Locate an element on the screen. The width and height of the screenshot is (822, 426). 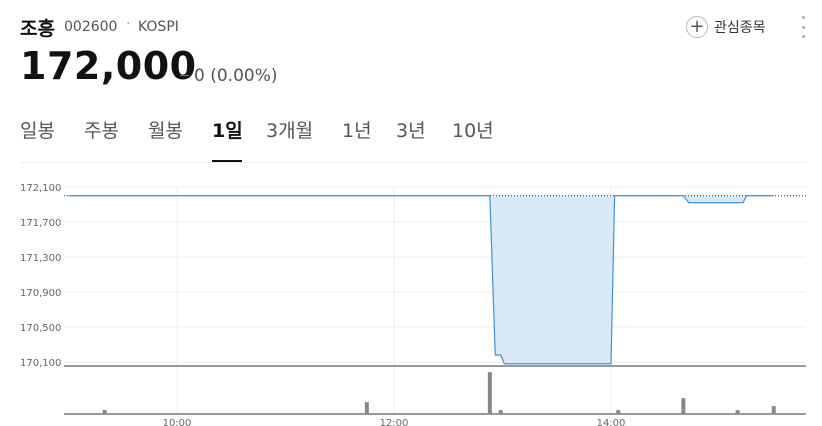
x-tick-label: 10:00 is located at coordinates (177, 422).